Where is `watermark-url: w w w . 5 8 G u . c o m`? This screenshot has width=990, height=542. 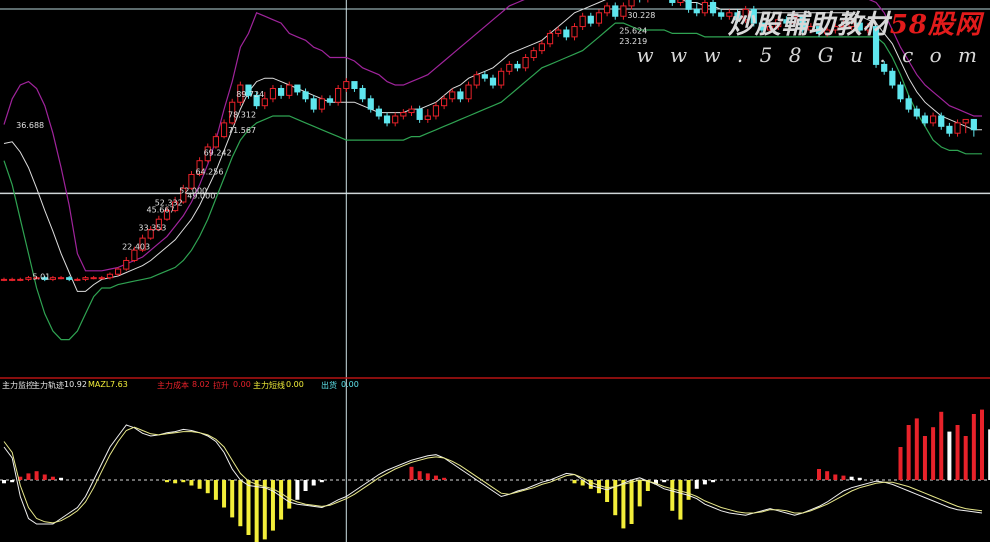 watermark-url: w w w . 5 8 G u . c o m is located at coordinates (809, 55).